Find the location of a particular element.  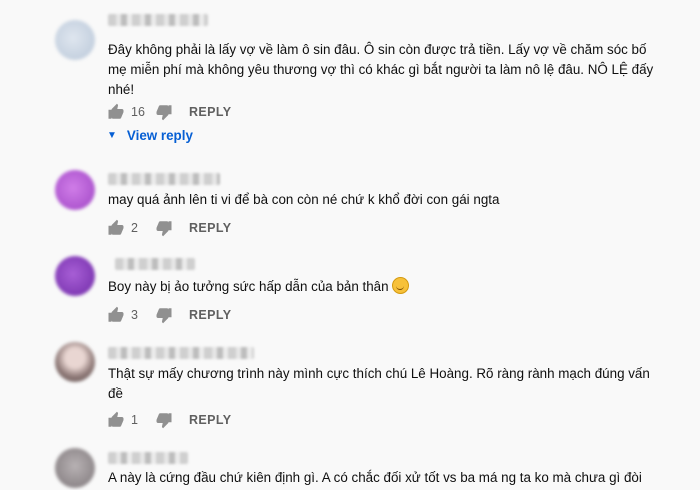

like-count: 16 is located at coordinates (138, 112).